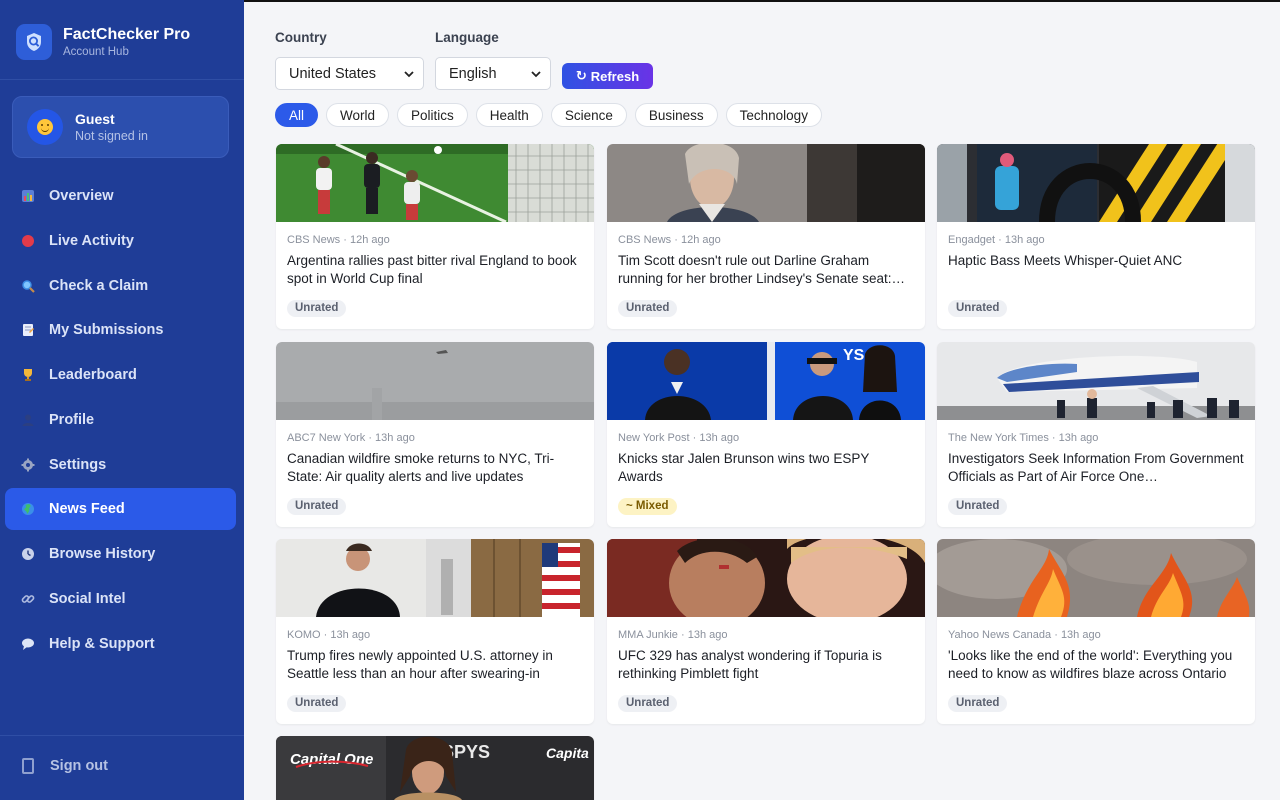 The height and width of the screenshot is (800, 1280). Describe the element at coordinates (304, 635) in the screenshot. I see `article-source: KOMO` at that location.